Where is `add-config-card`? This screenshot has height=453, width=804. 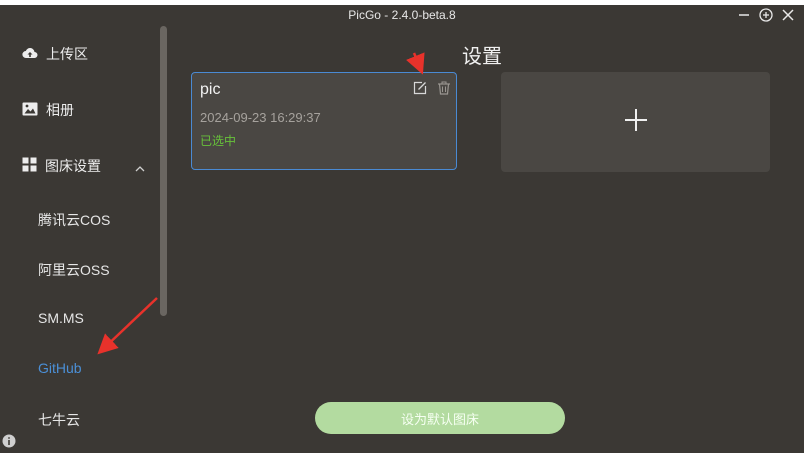 add-config-card is located at coordinates (635, 122).